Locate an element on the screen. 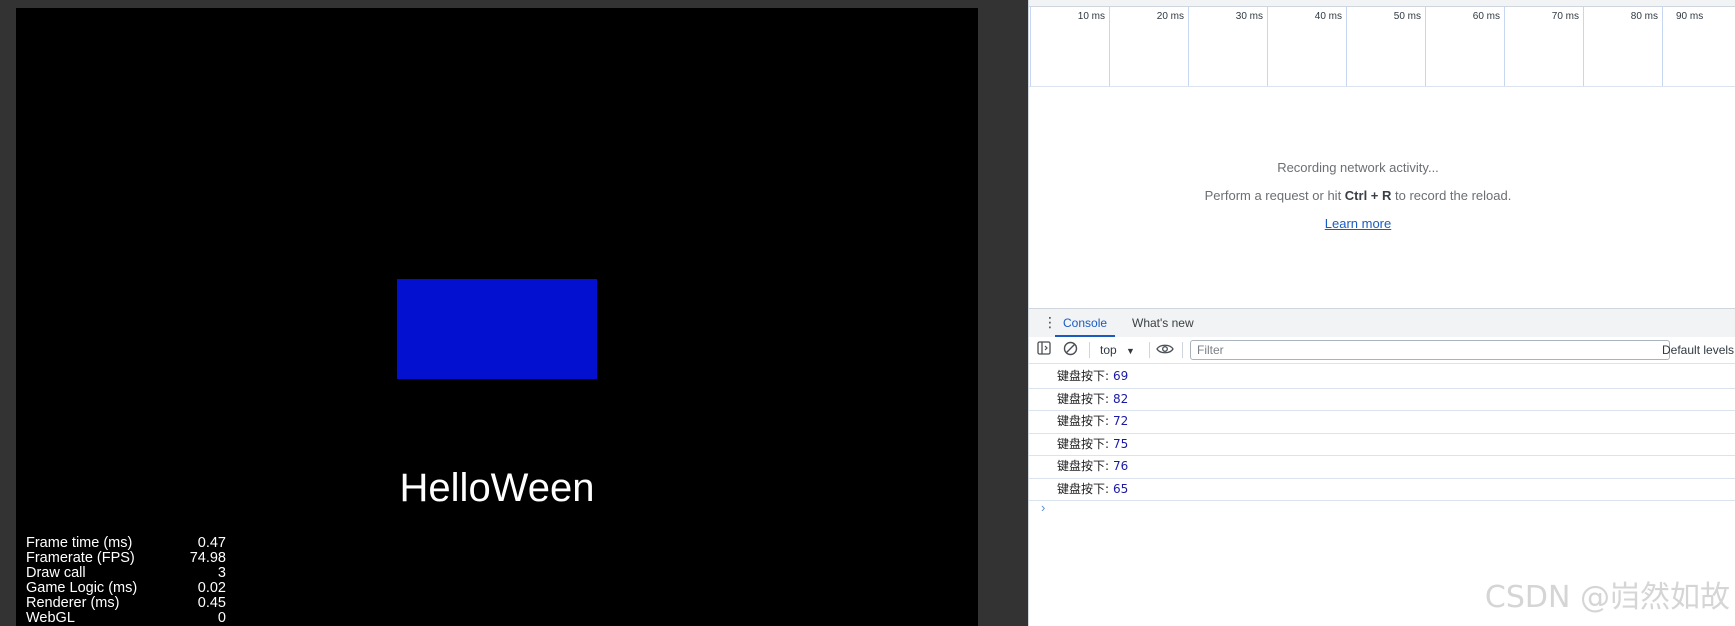 The height and width of the screenshot is (626, 1735). eye-icon is located at coordinates (1165, 350).